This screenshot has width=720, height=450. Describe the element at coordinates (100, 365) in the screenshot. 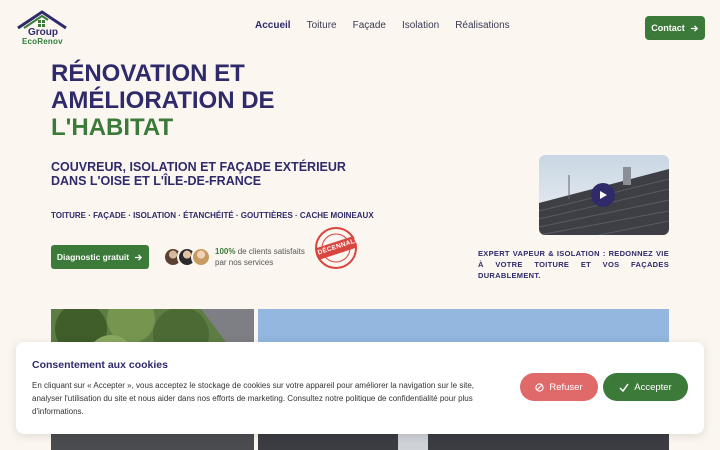

I see `cookie-title: Consentement aux cookies` at that location.